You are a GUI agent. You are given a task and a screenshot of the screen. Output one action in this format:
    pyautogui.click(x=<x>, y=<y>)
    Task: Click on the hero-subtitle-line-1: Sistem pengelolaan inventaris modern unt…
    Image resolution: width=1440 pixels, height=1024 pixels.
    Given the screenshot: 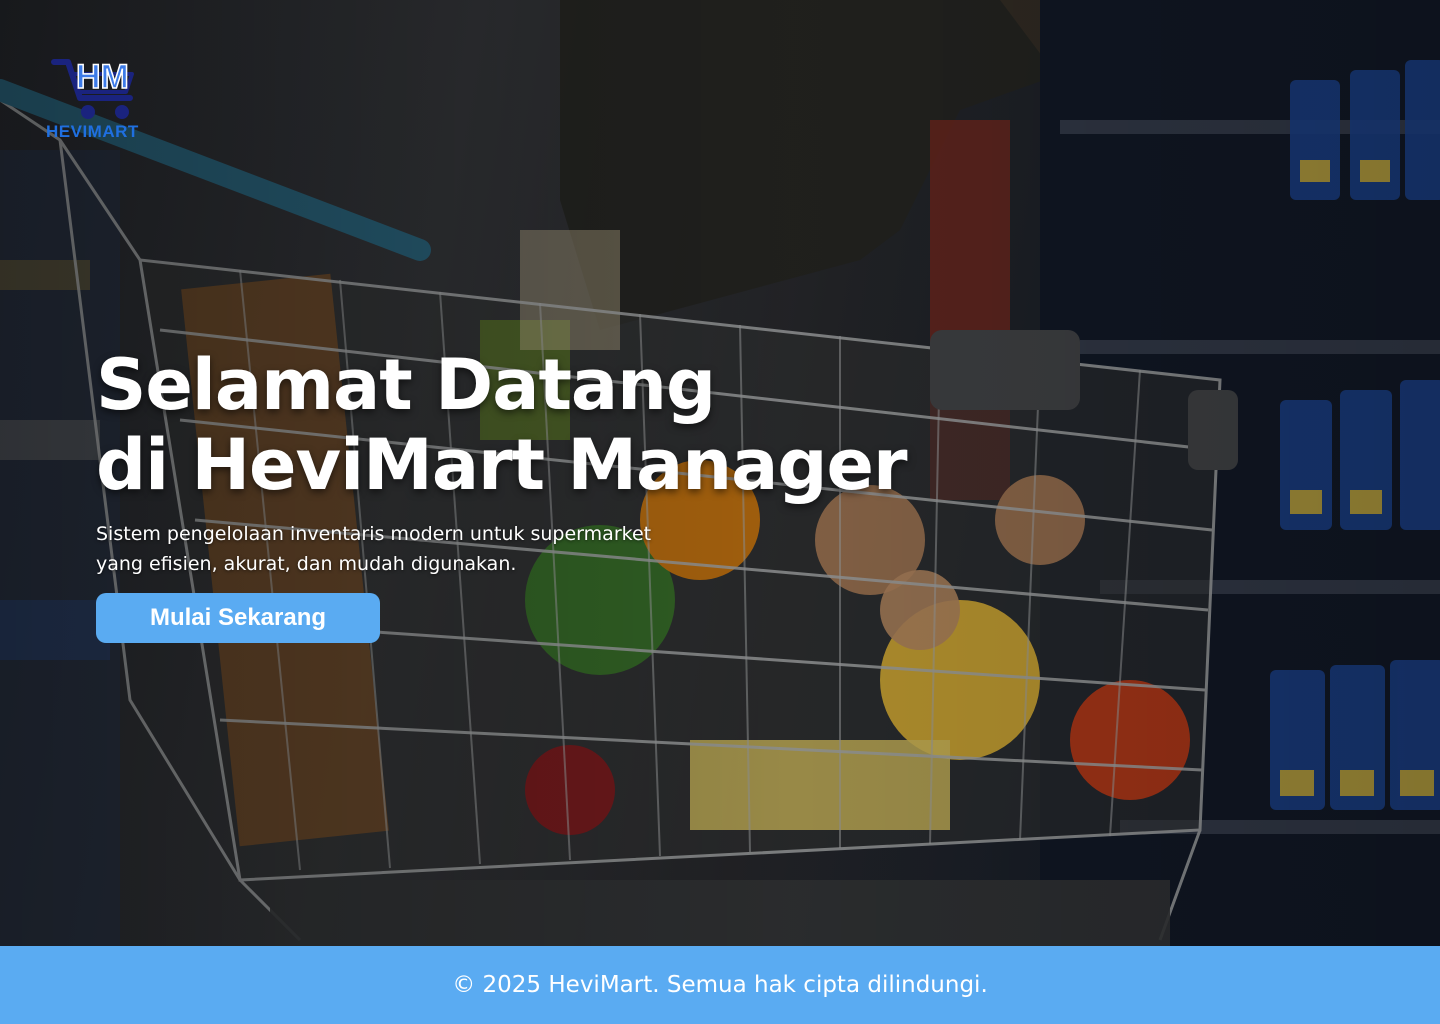 What is the action you would take?
    pyautogui.click(x=374, y=534)
    